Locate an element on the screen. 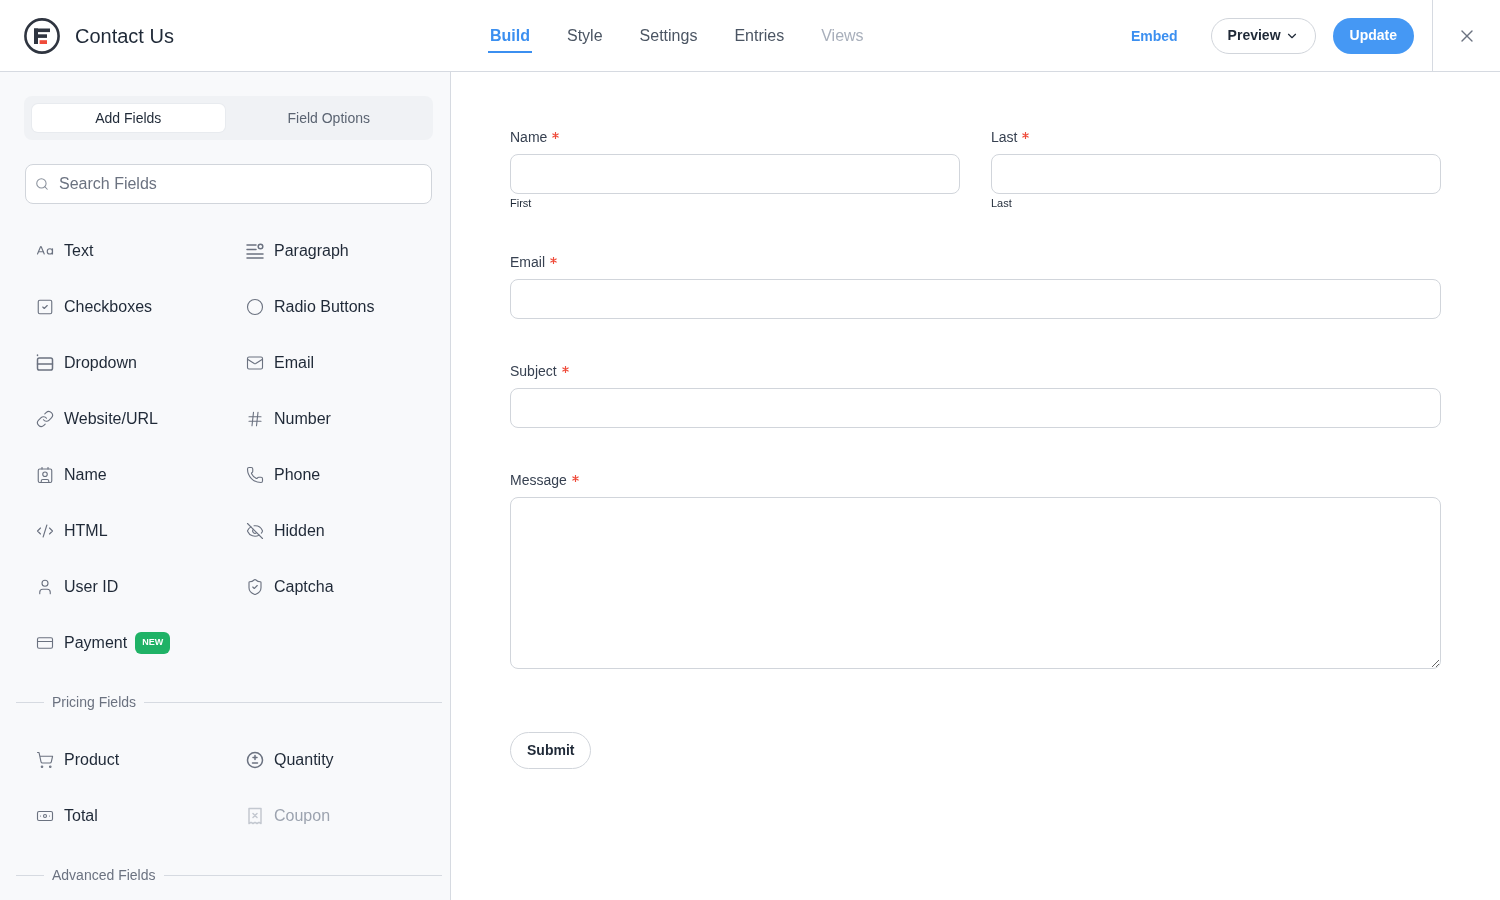 The image size is (1500, 900). search-icon is located at coordinates (42, 184).